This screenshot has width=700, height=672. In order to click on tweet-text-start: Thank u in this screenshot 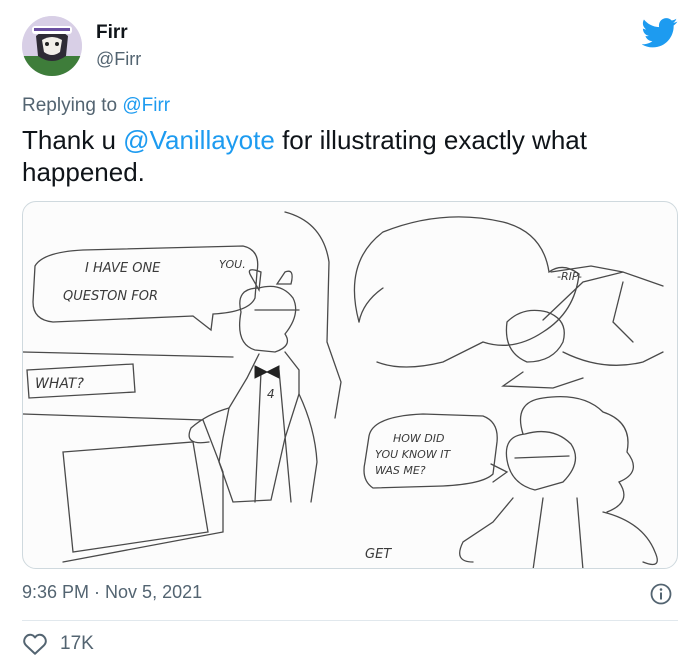, I will do `click(73, 140)`.